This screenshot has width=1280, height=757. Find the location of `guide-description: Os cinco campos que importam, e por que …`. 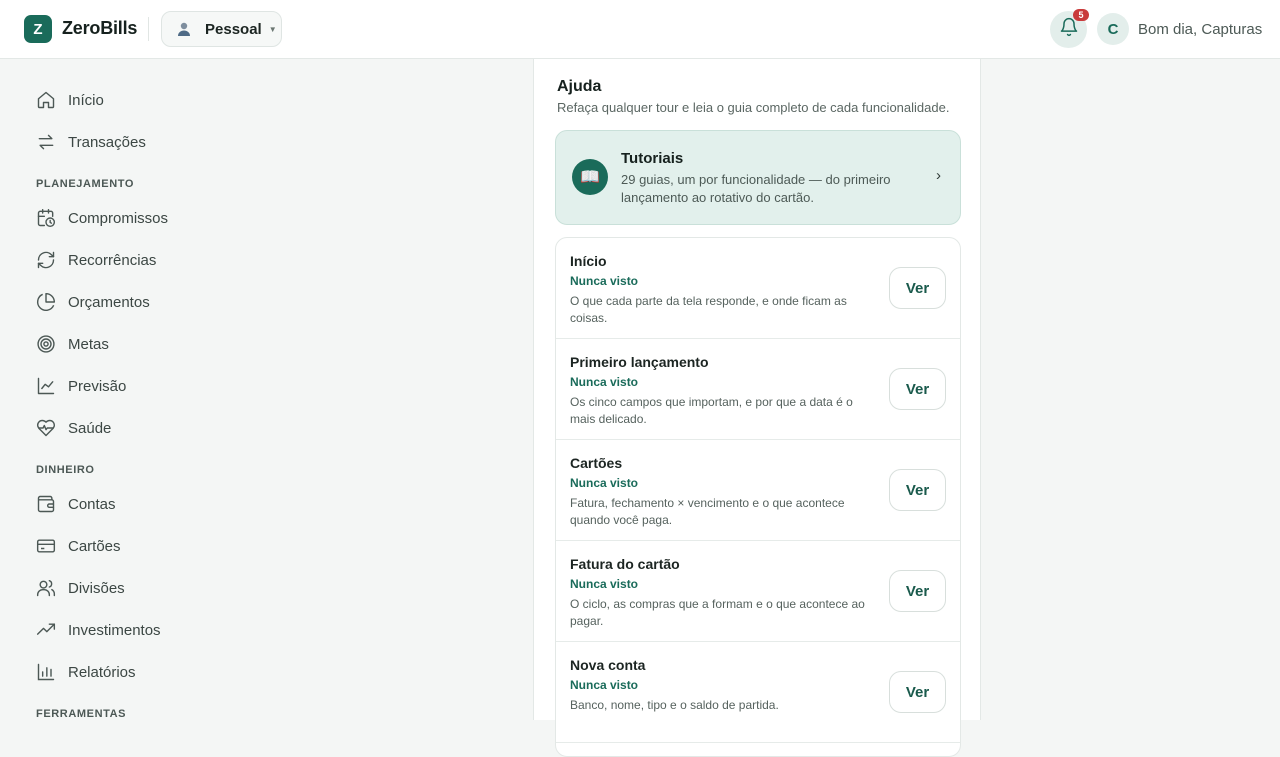

guide-description: Os cinco campos que importam, e por que … is located at coordinates (711, 410).